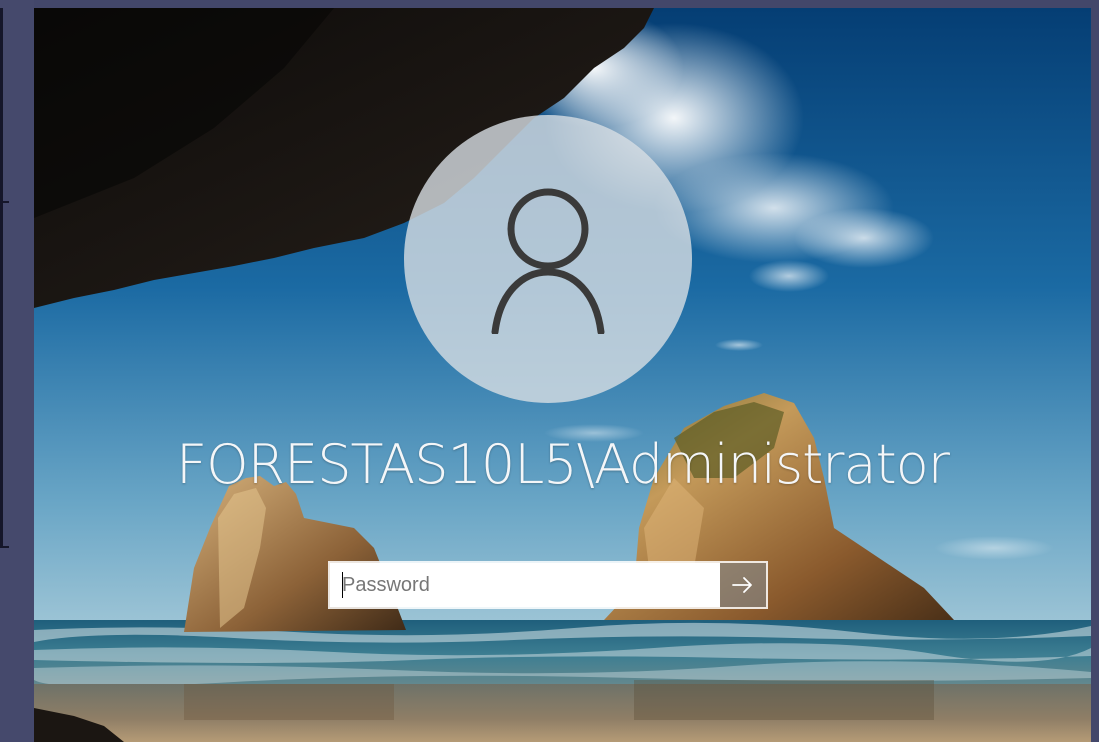  I want to click on text-caret, so click(342, 585).